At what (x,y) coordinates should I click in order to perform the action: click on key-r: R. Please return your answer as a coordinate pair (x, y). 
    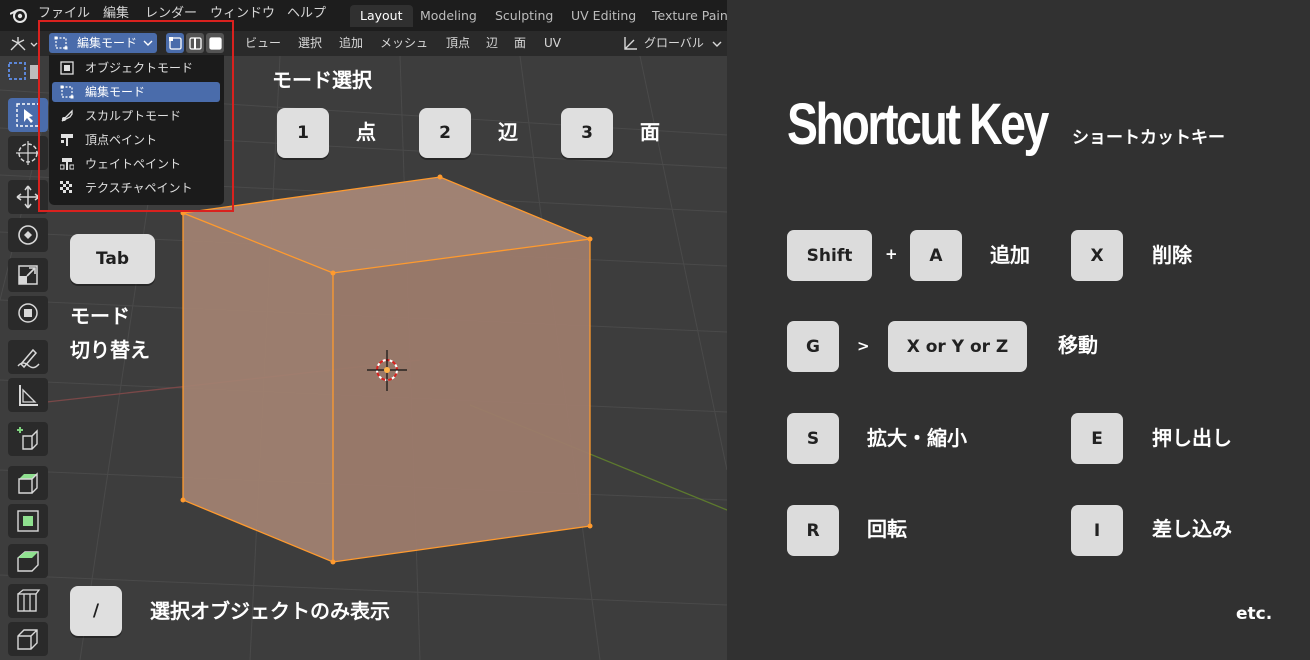
    Looking at the image, I should click on (813, 530).